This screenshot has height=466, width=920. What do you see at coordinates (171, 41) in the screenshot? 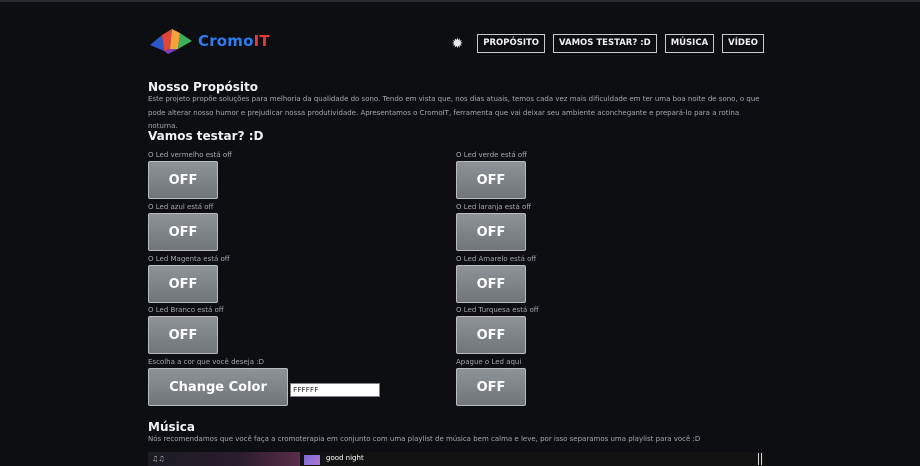
I see `logo-icon` at bounding box center [171, 41].